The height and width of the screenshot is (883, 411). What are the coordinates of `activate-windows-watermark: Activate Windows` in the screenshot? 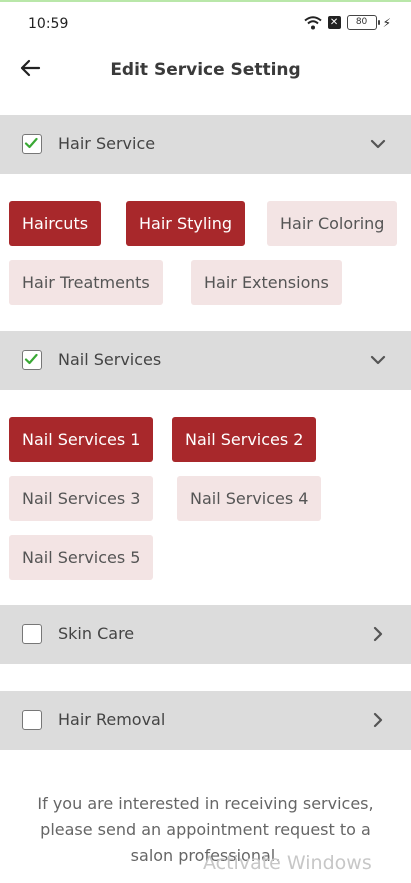 It's located at (287, 863).